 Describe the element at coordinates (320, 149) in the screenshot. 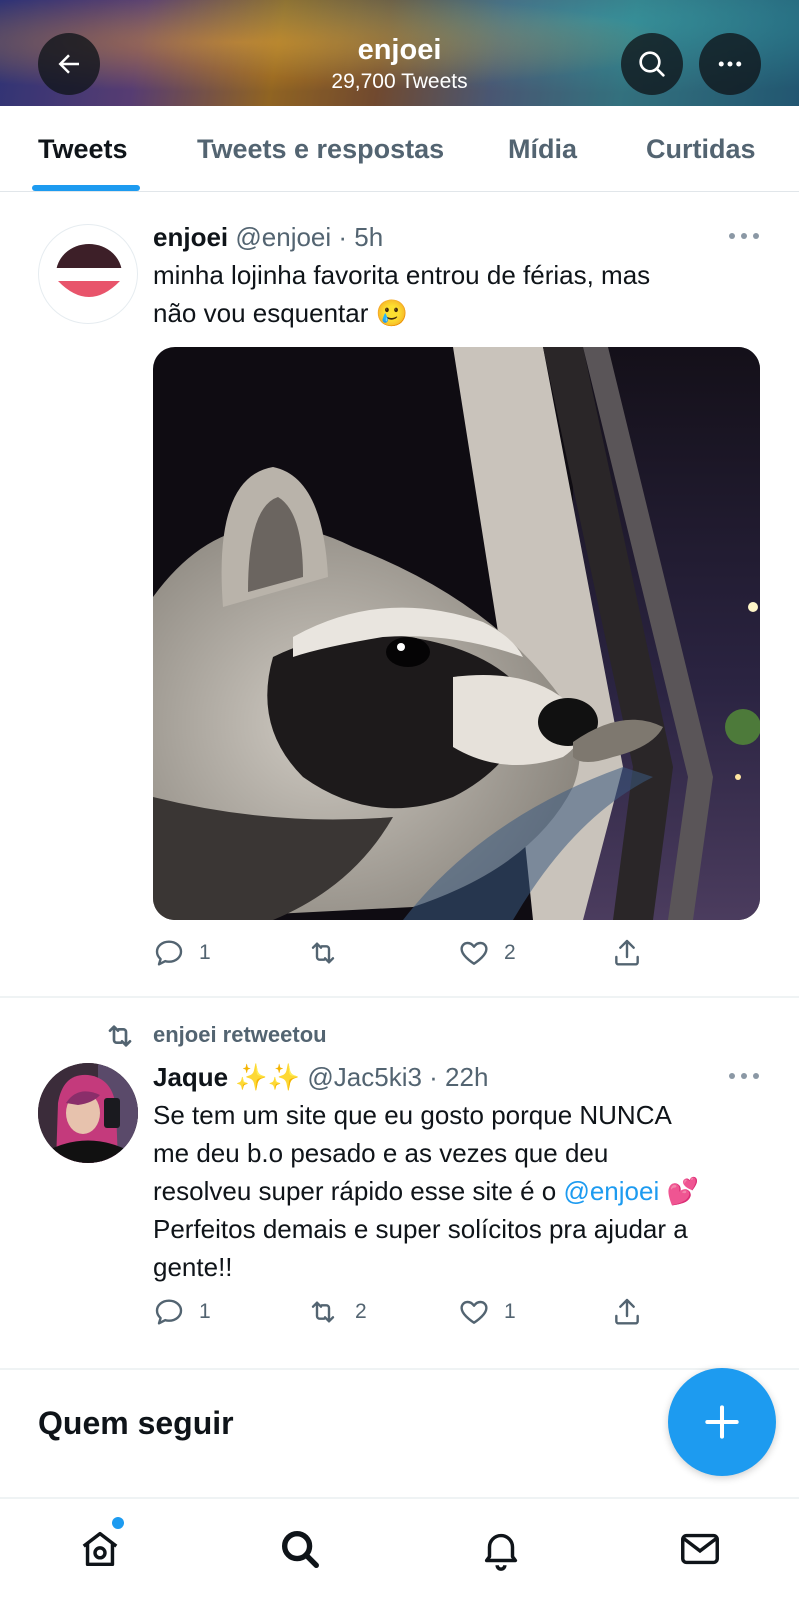

I see `tab-tweets-and-replies: Tweets e respostas` at that location.